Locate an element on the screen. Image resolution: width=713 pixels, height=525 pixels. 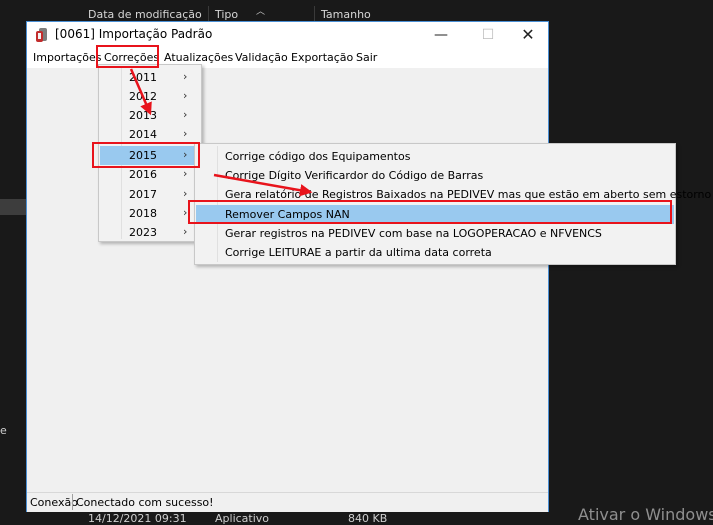
sort-chevron-icon: ︿ is located at coordinates (261, 12).